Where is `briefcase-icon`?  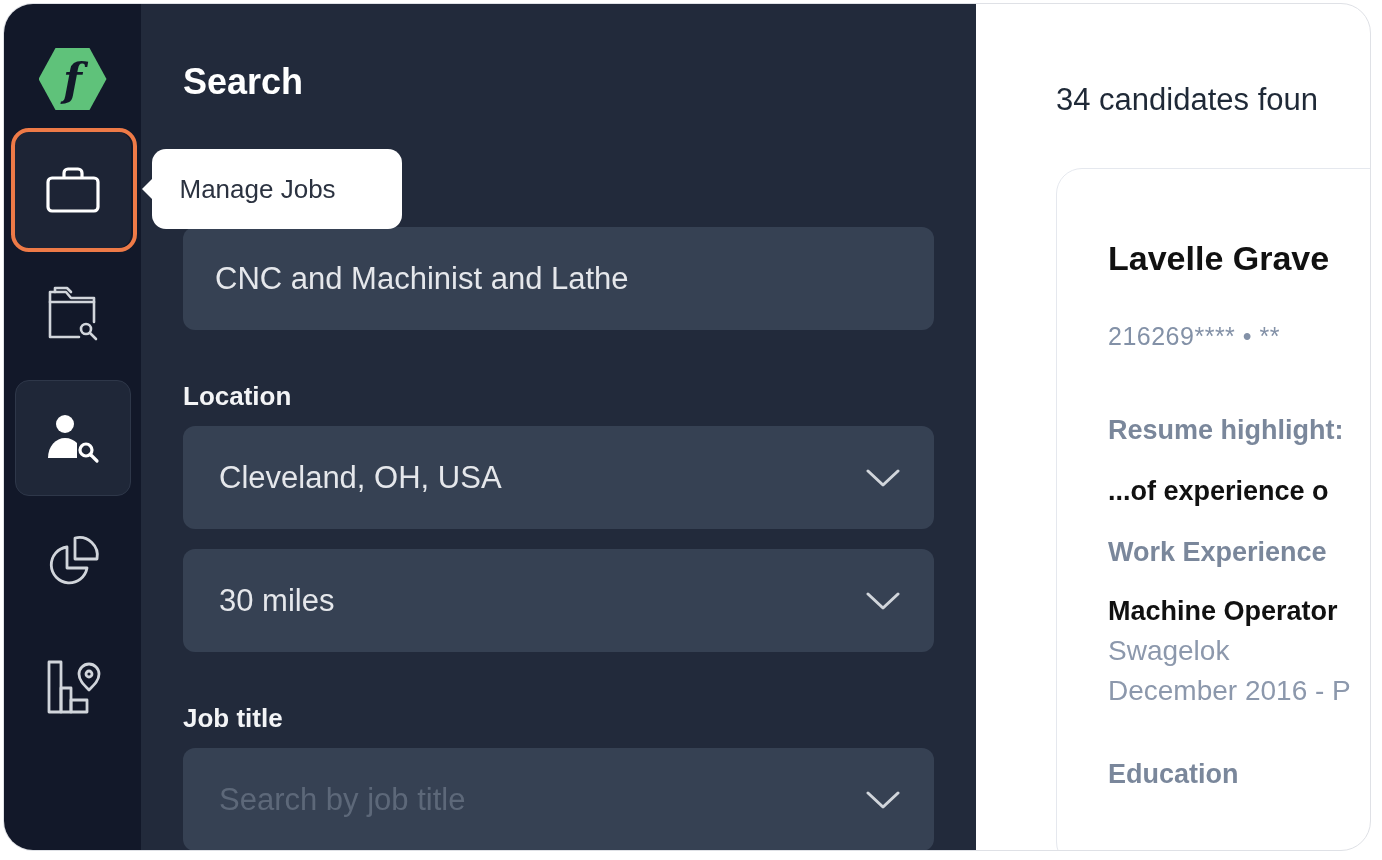
briefcase-icon is located at coordinates (72, 190).